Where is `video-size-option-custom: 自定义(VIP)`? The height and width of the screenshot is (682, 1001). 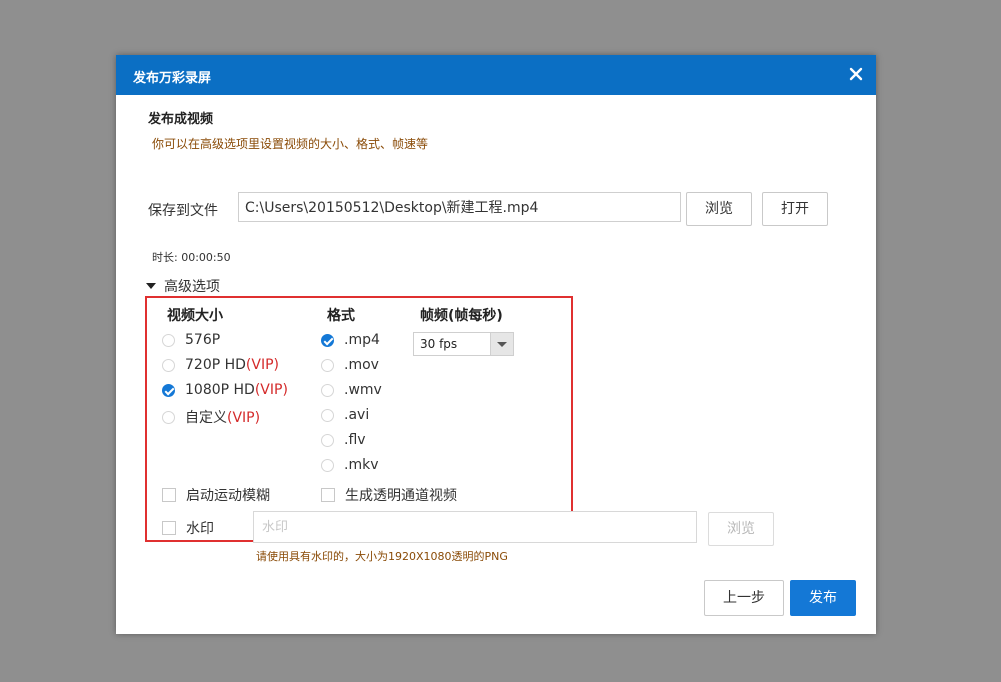 video-size-option-custom: 自定义(VIP) is located at coordinates (211, 417).